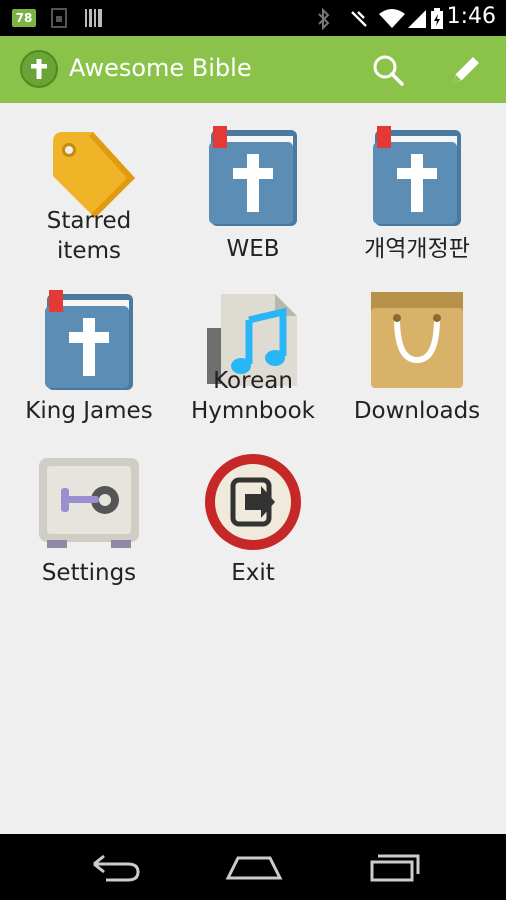 The image size is (506, 900). I want to click on grid-label: Starred, so click(89, 221).